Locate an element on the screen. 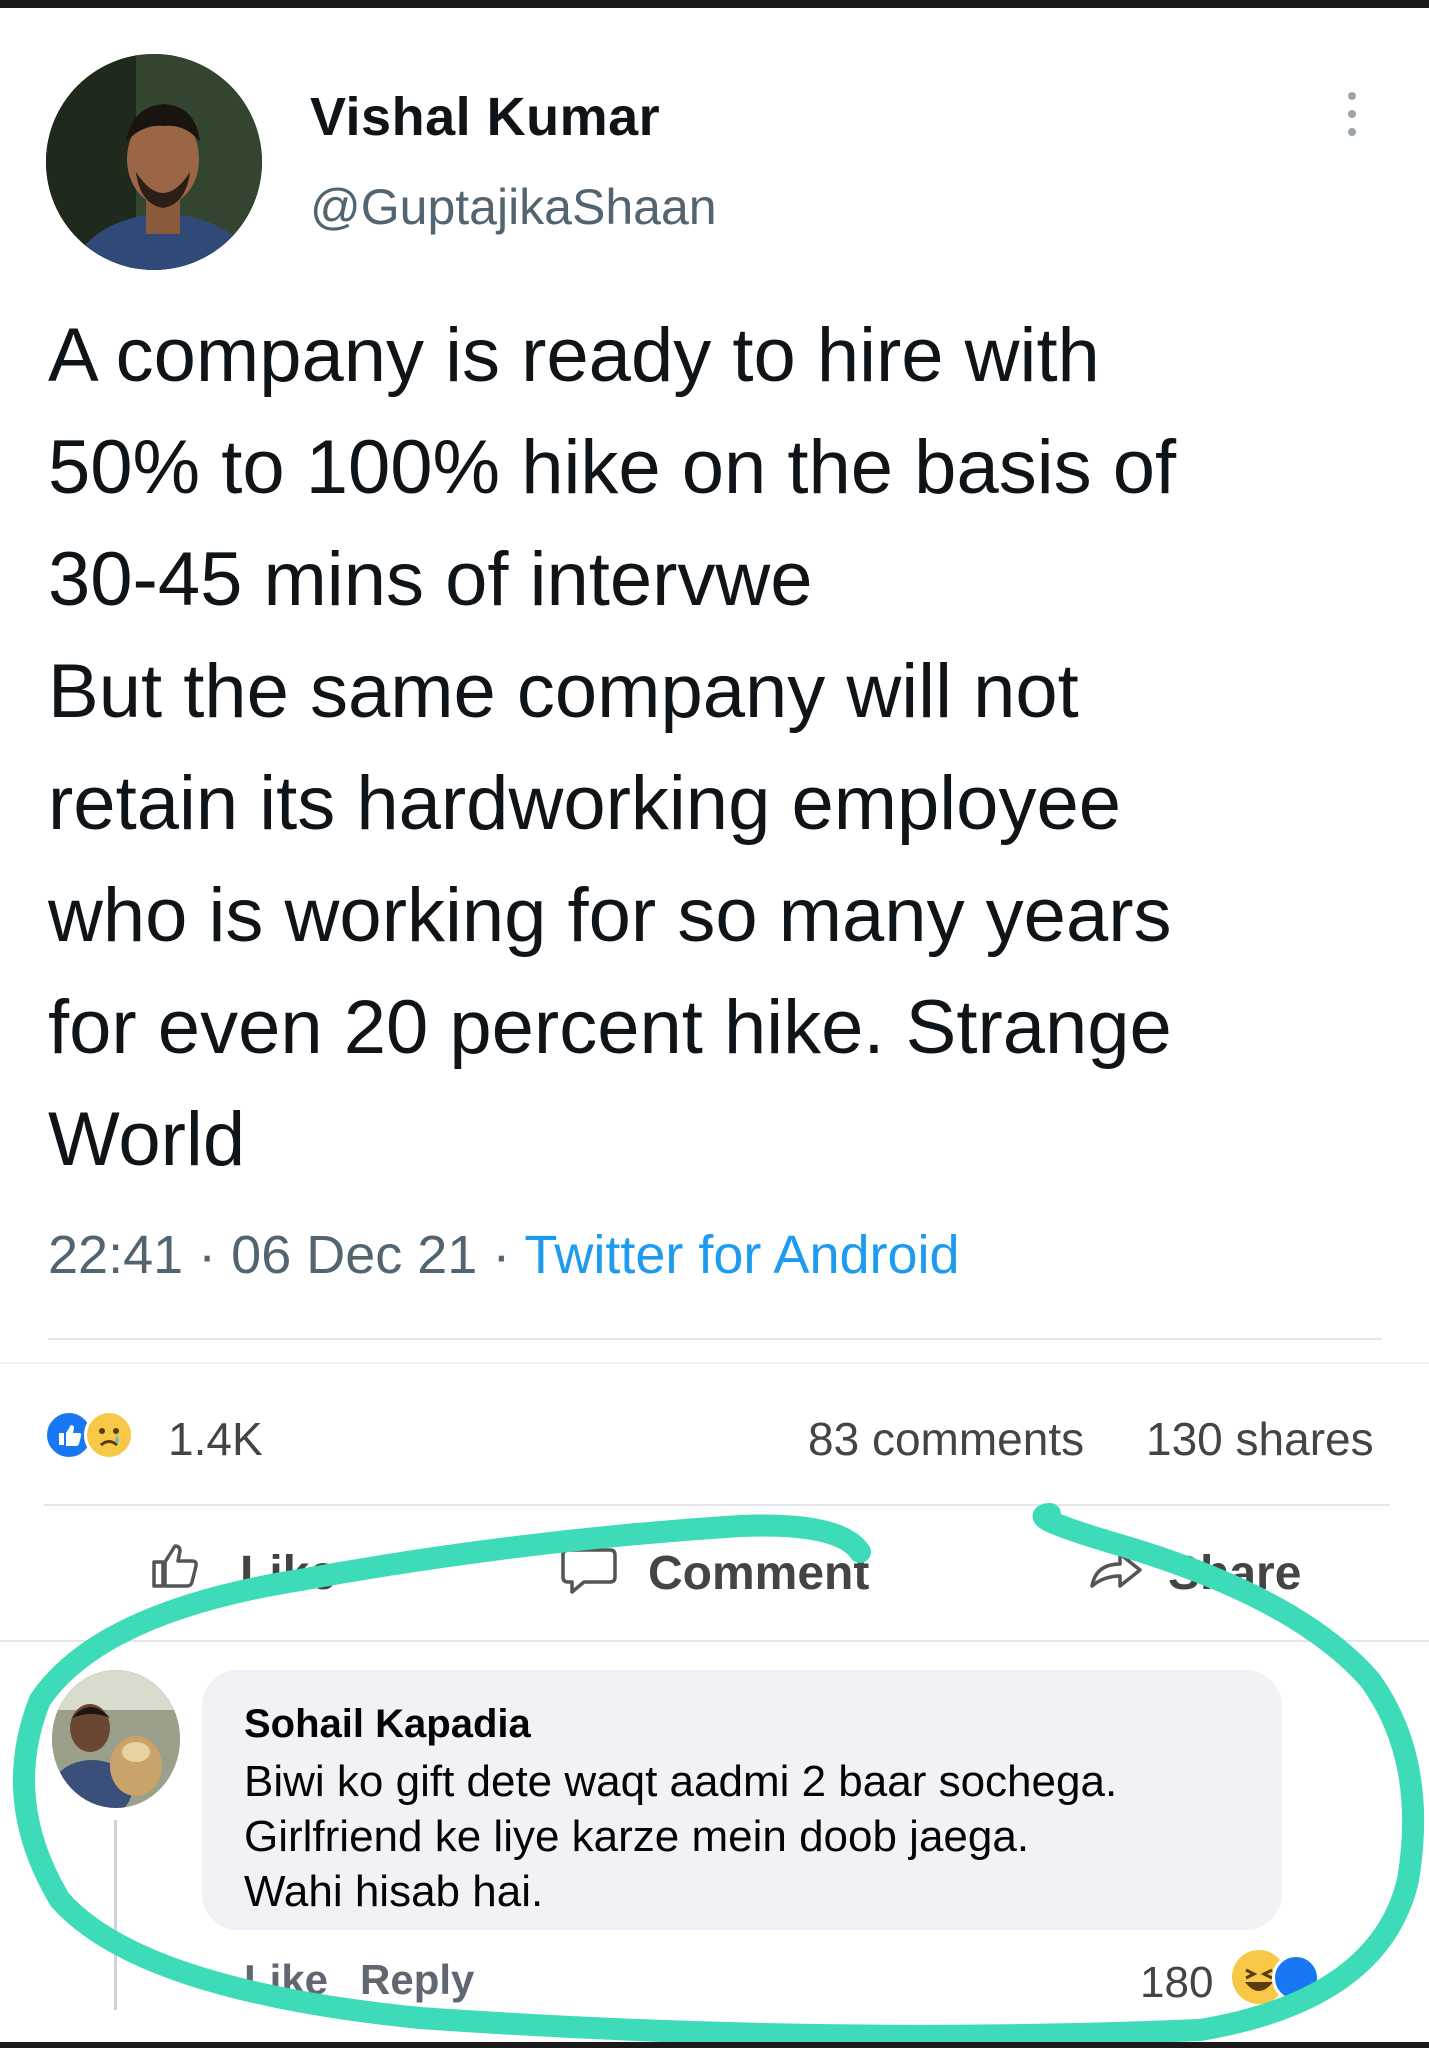 The width and height of the screenshot is (1429, 2048). comment-label: Comment is located at coordinates (759, 1573).